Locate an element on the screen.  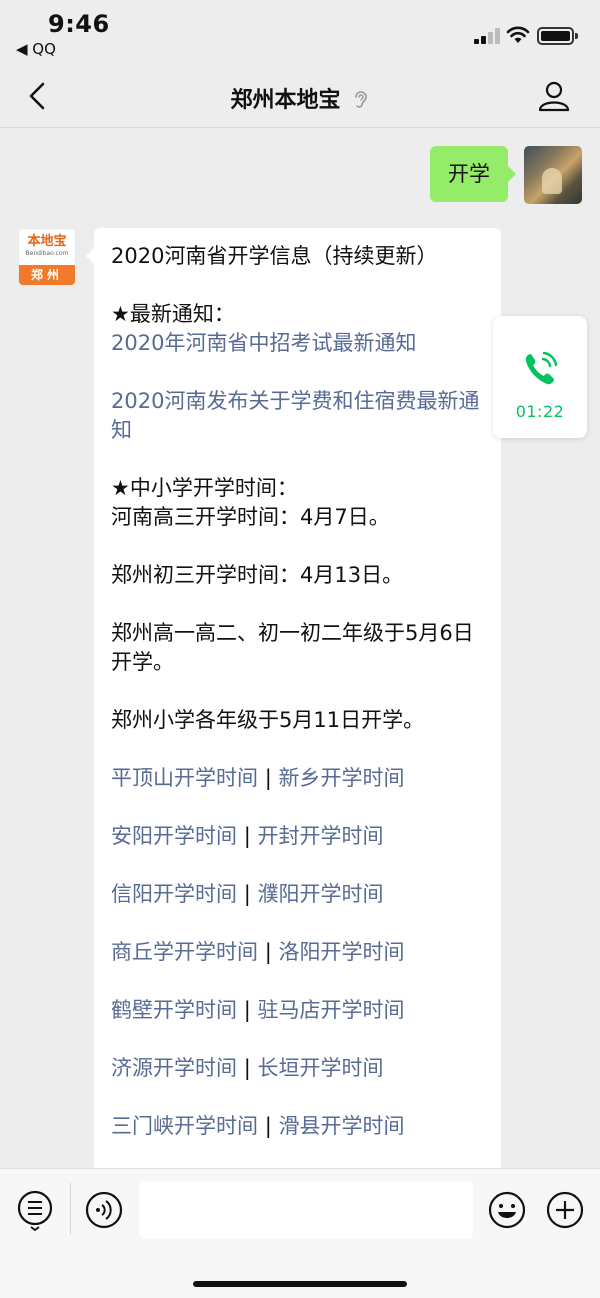
person-icon is located at coordinates (554, 96).